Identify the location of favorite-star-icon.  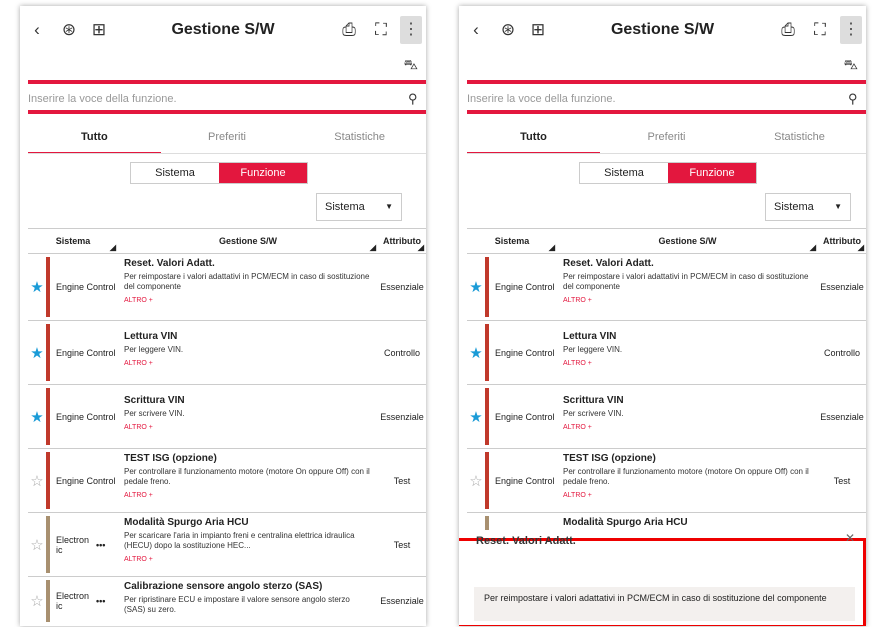
(476, 523).